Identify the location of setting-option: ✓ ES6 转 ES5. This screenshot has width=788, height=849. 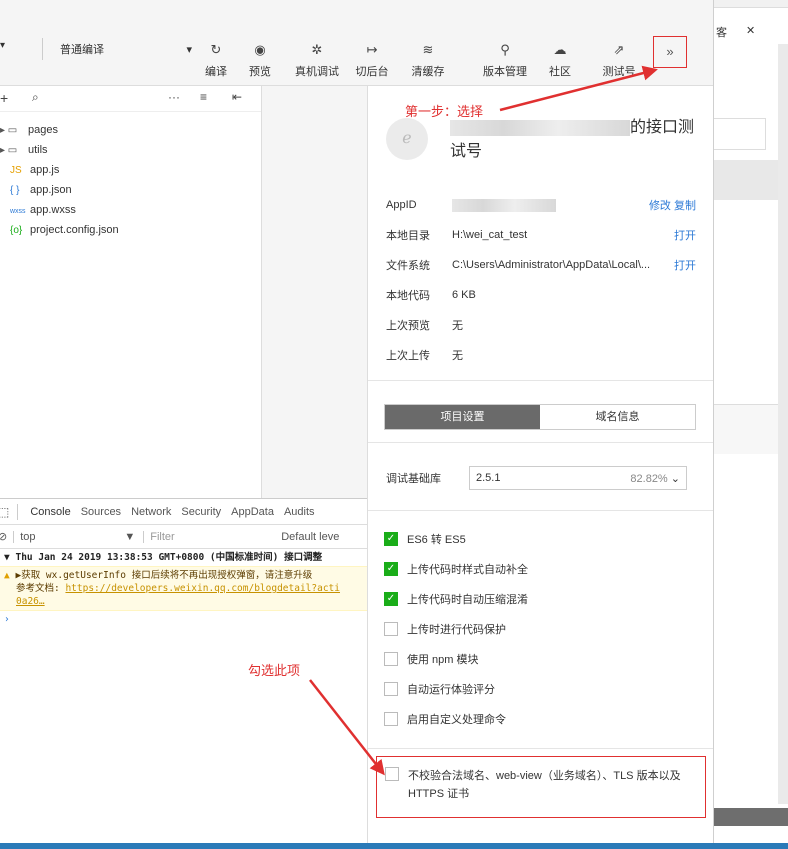
(544, 539).